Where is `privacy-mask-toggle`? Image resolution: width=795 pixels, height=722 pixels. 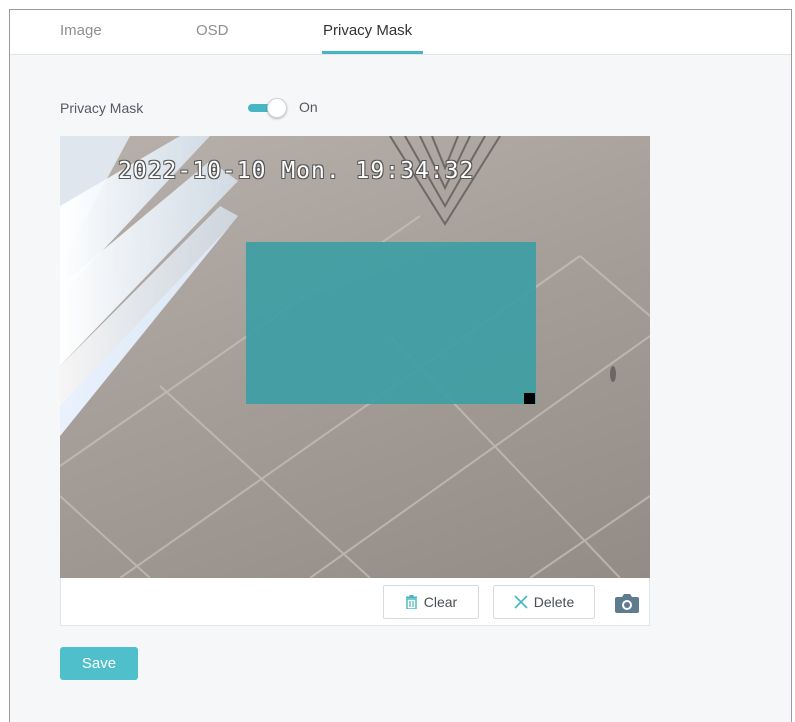
privacy-mask-toggle is located at coordinates (267, 108).